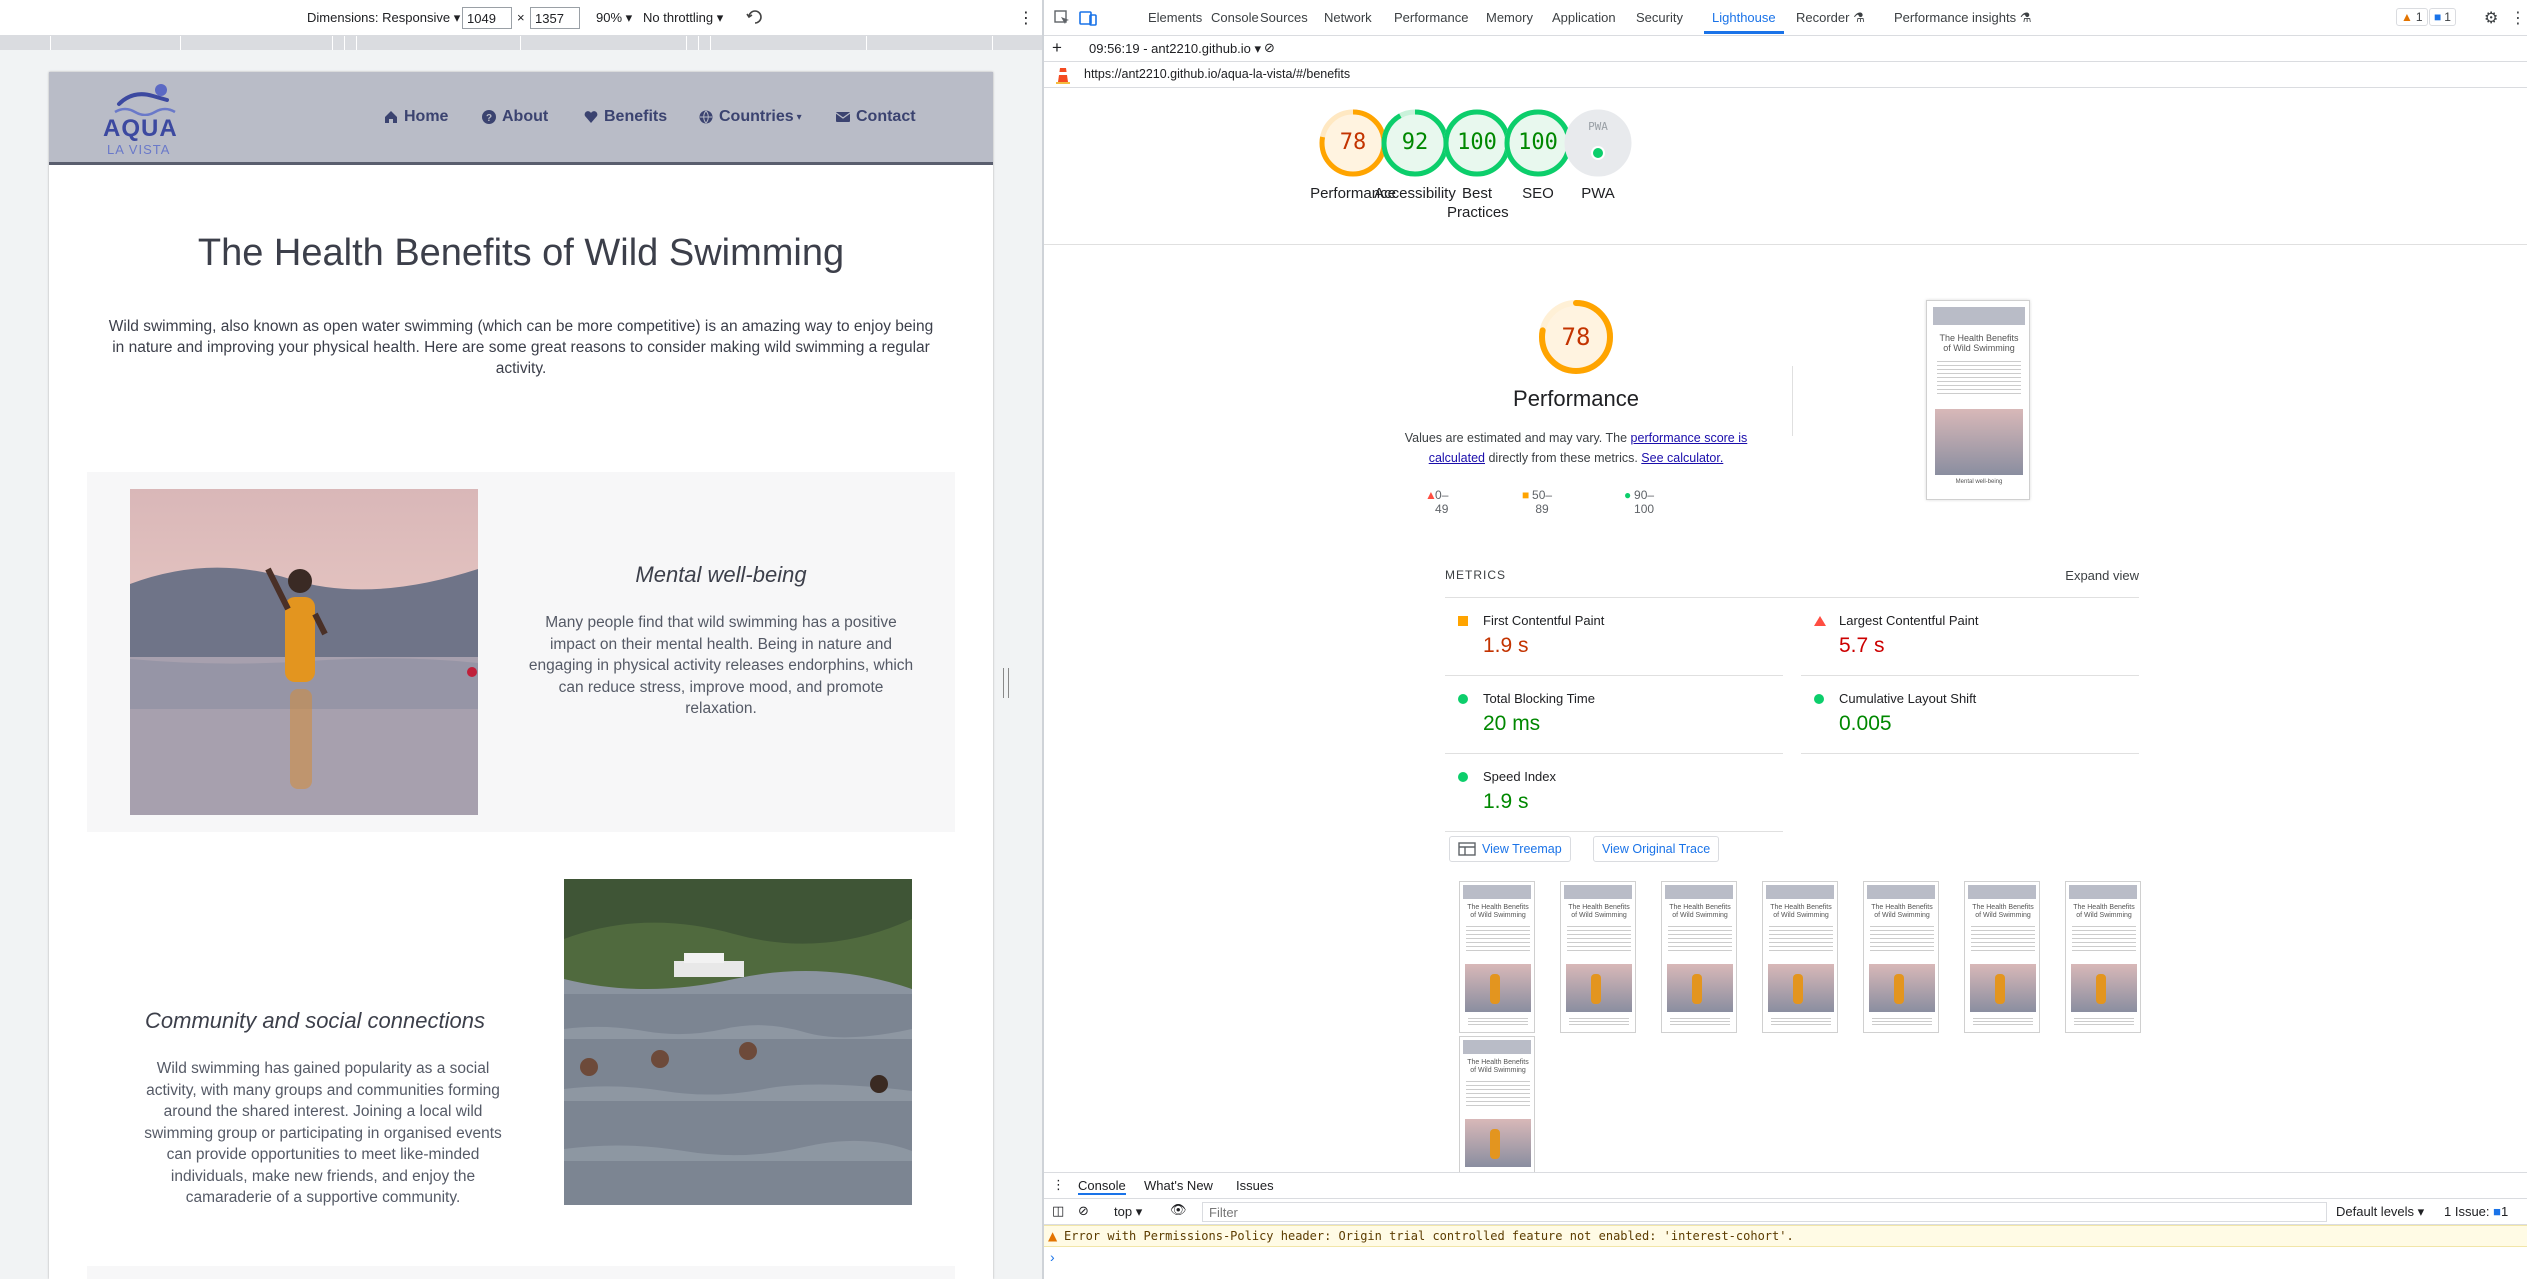  Describe the element at coordinates (391, 117) in the screenshot. I see `home-icon` at that location.